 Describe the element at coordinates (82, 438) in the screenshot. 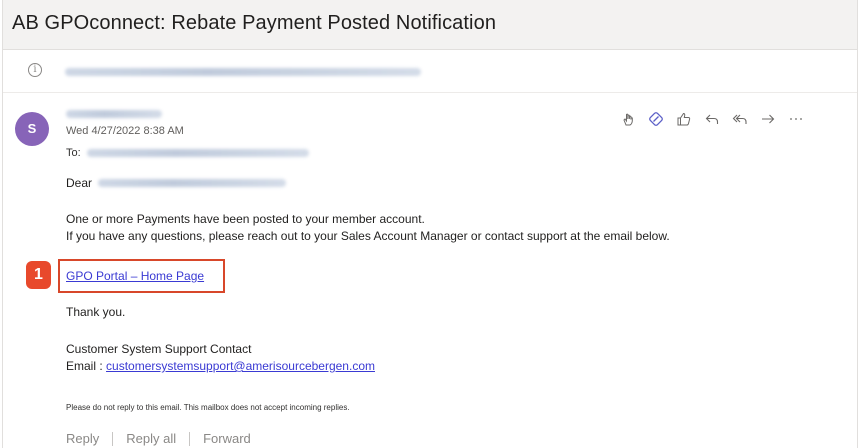

I see `reply-button: Reply` at that location.